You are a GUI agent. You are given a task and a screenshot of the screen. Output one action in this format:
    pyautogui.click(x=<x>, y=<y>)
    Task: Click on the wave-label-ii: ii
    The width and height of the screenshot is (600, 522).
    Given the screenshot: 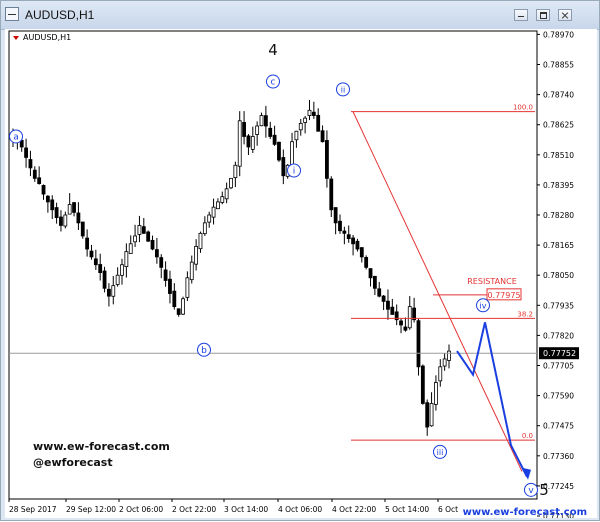 What is the action you would take?
    pyautogui.click(x=343, y=89)
    